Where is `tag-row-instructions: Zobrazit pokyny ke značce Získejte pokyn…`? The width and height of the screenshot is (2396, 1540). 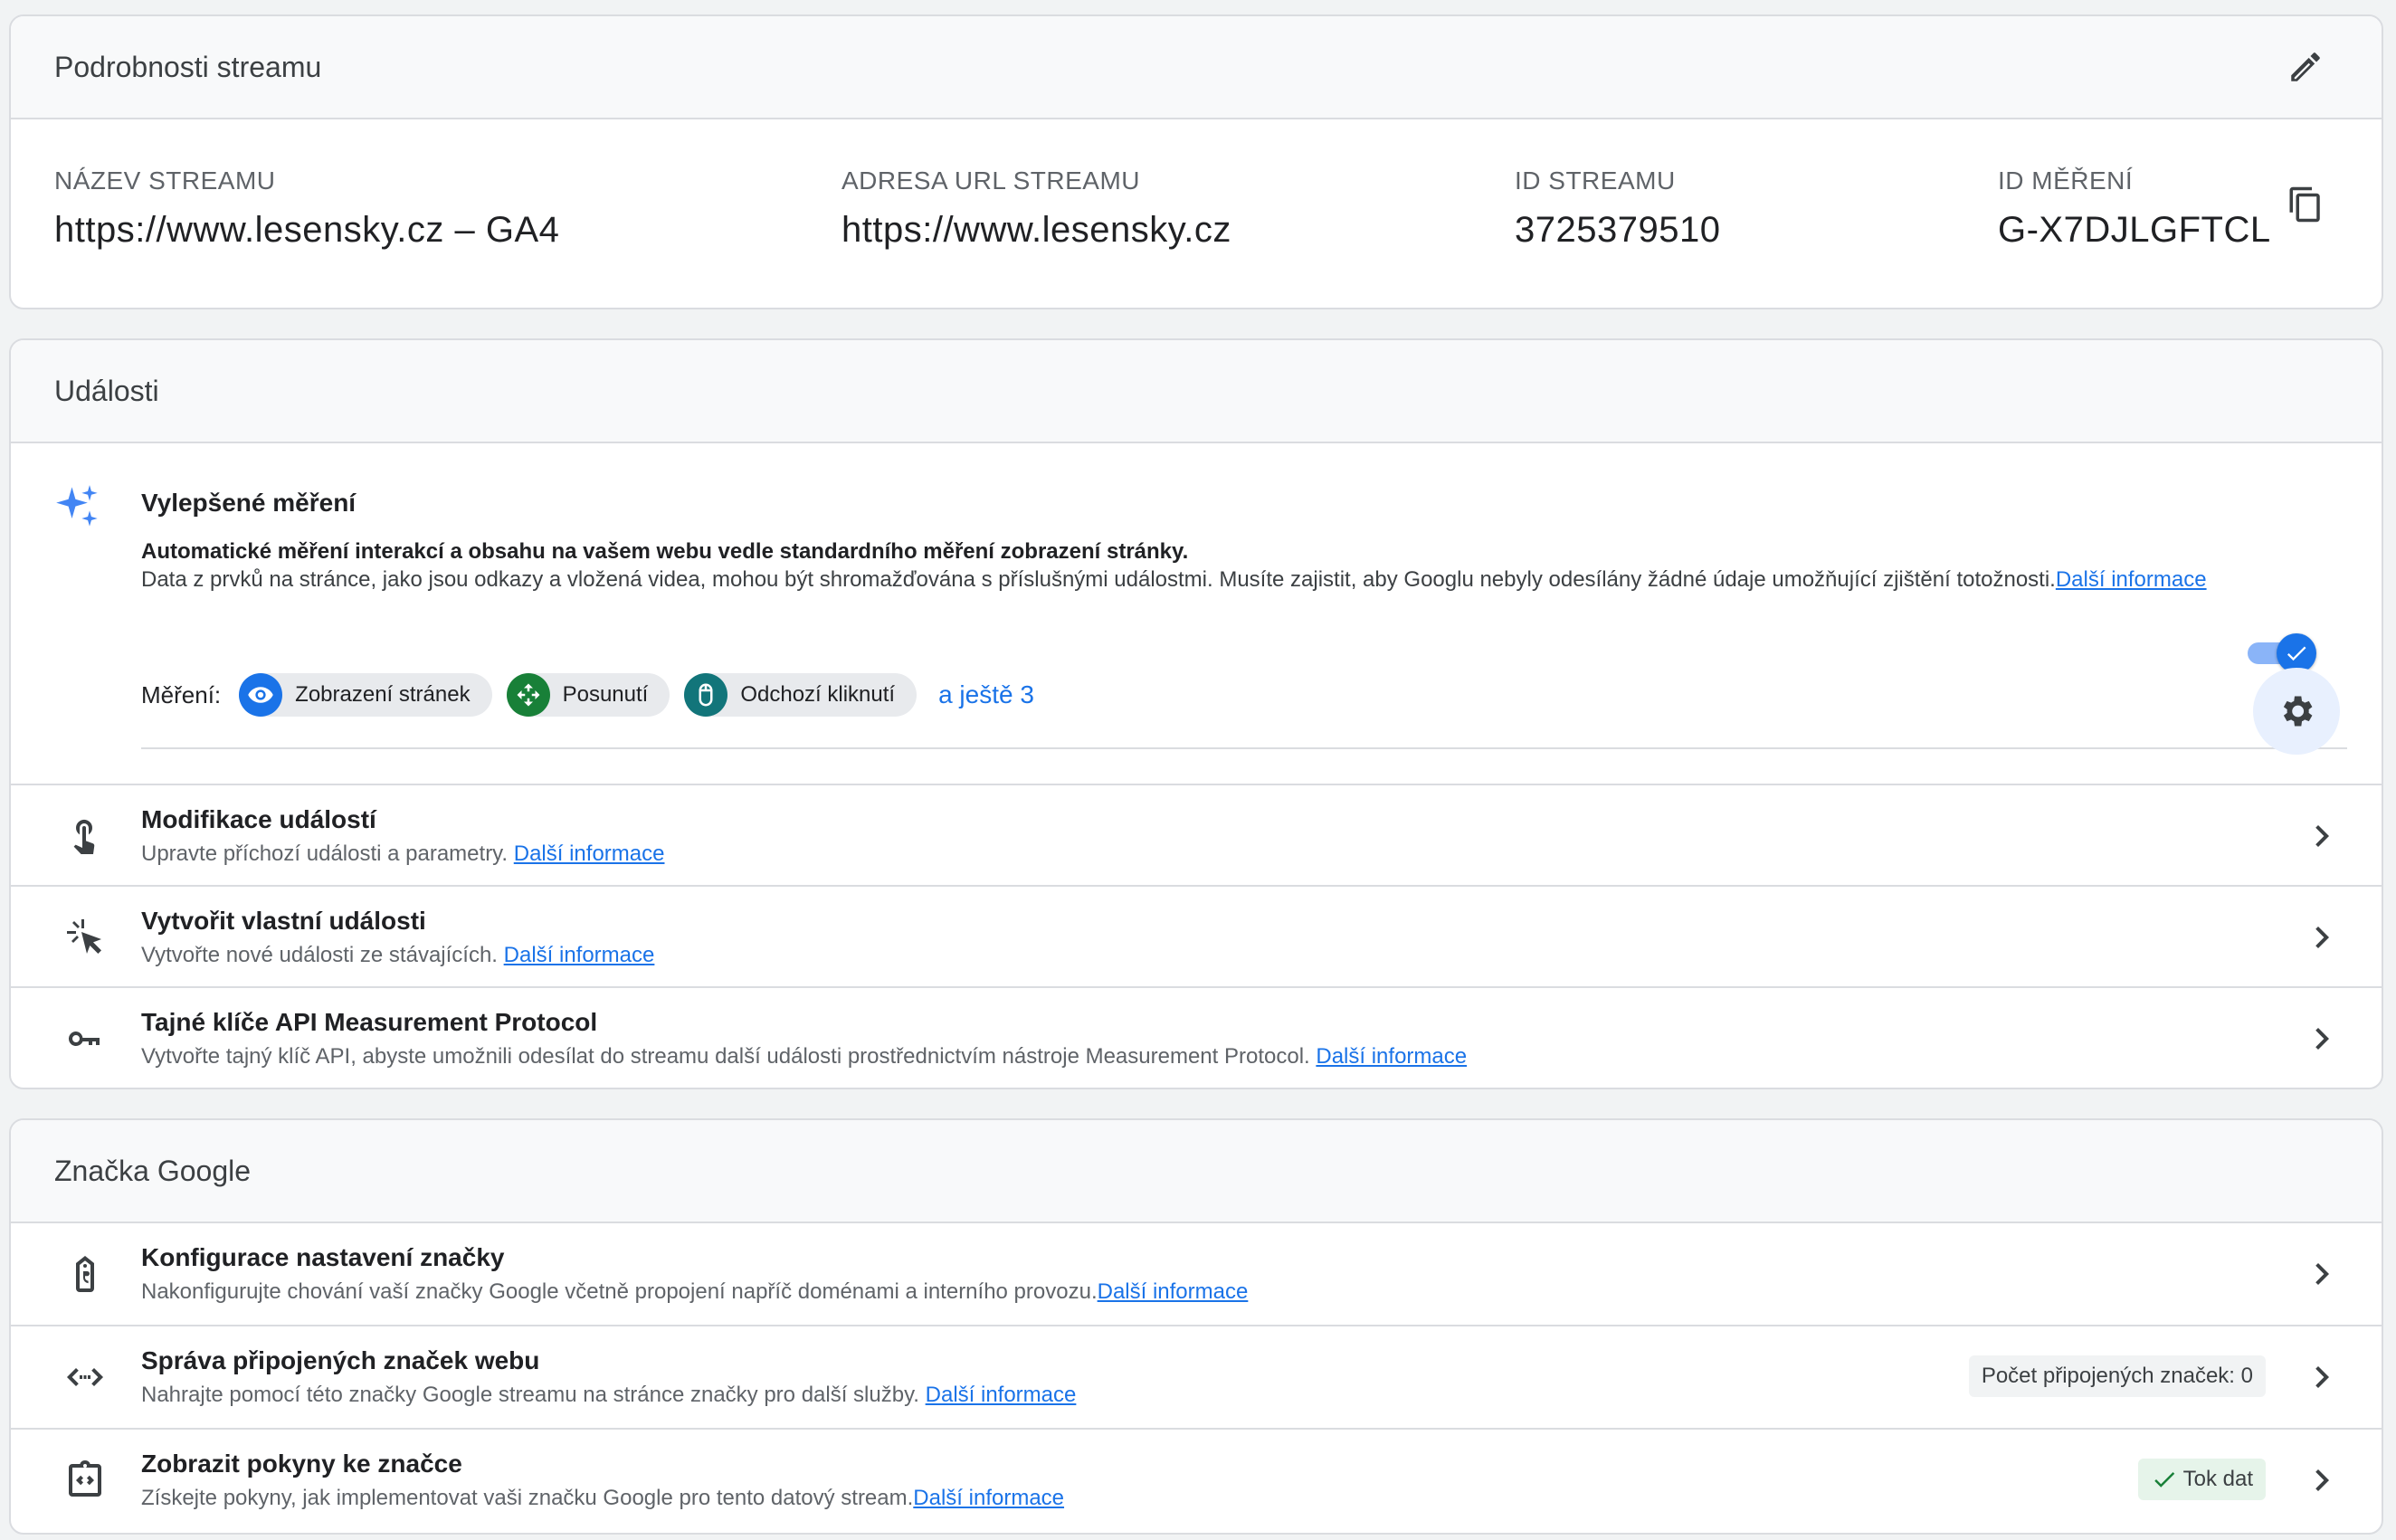 tag-row-instructions: Zobrazit pokyny ke značce Získejte pokyn… is located at coordinates (1196, 1482).